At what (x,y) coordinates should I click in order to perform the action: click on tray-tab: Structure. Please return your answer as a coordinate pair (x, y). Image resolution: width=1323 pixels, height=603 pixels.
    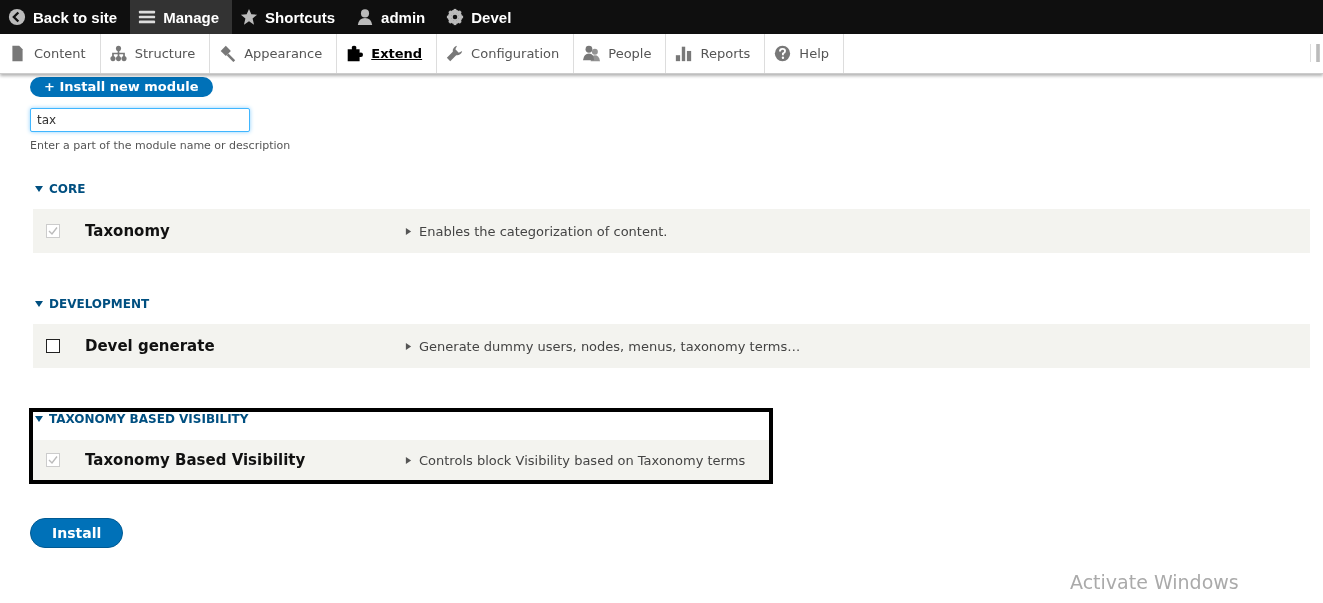
    Looking at the image, I should click on (155, 53).